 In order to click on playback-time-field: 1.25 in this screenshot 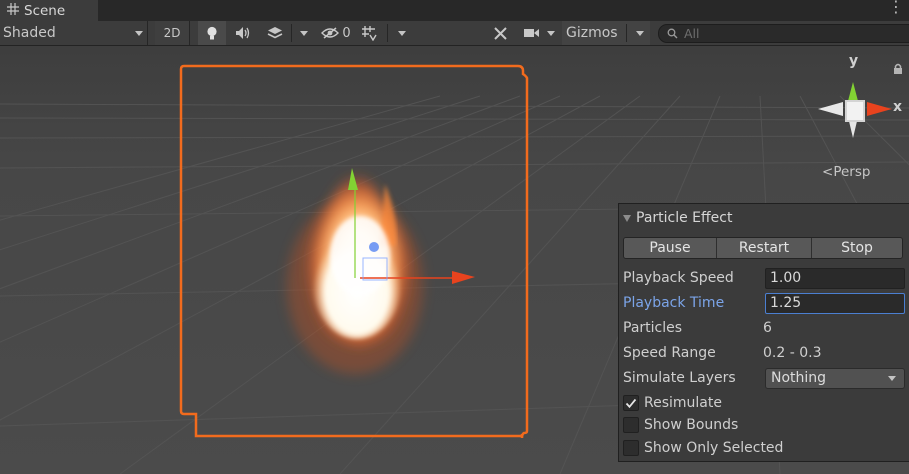, I will do `click(835, 303)`.